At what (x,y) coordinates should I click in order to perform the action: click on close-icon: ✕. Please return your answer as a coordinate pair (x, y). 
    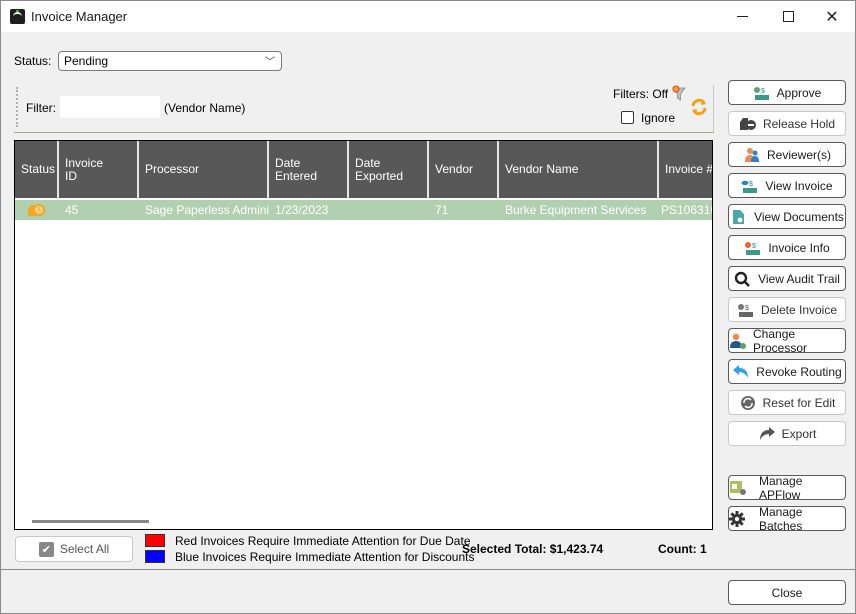
    Looking at the image, I should click on (832, 17).